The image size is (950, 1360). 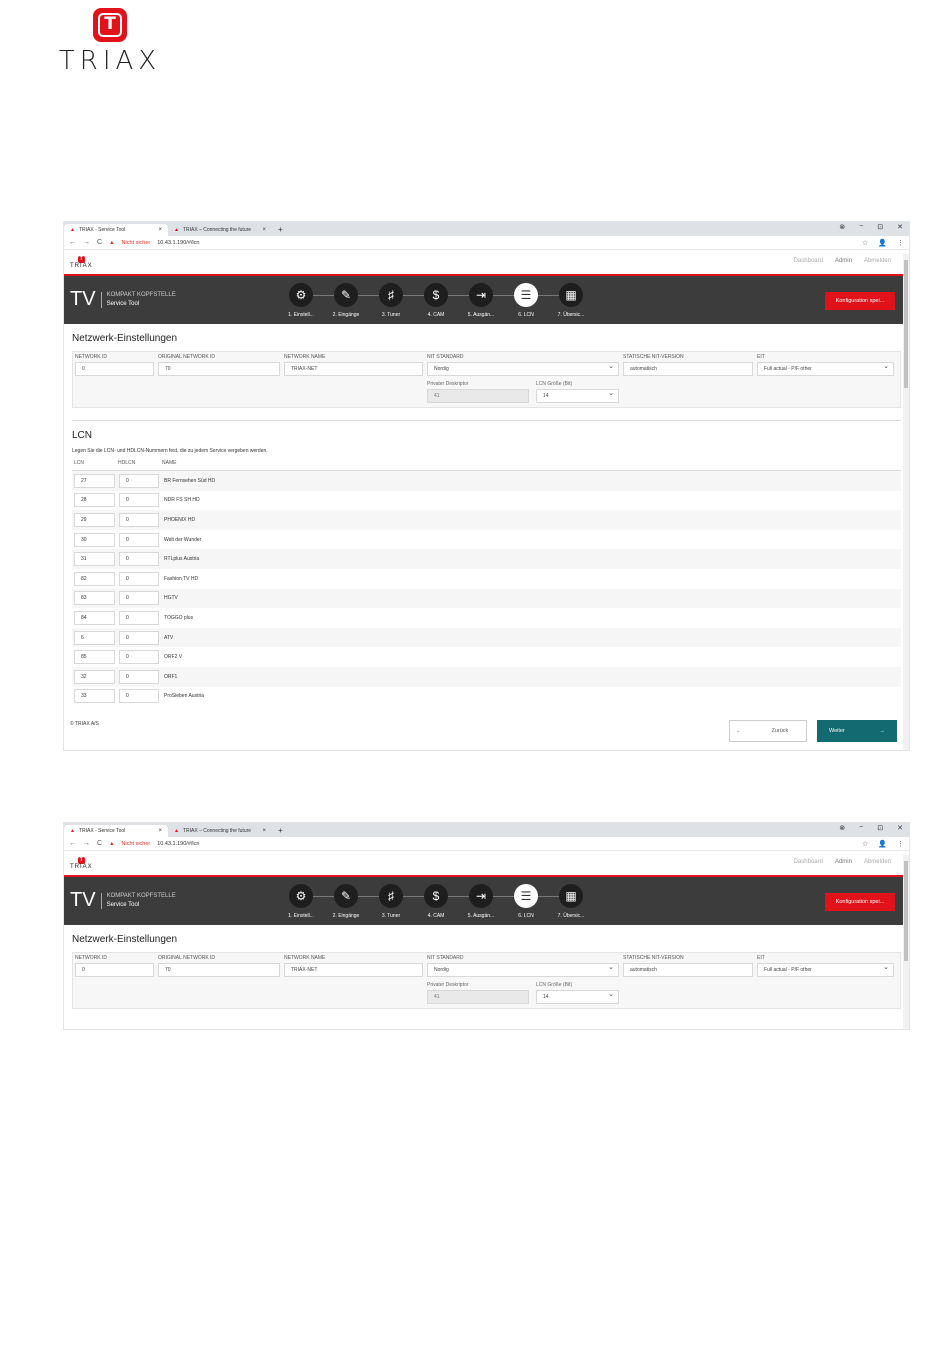 I want to click on lcn-input: 84, so click(x=94, y=617).